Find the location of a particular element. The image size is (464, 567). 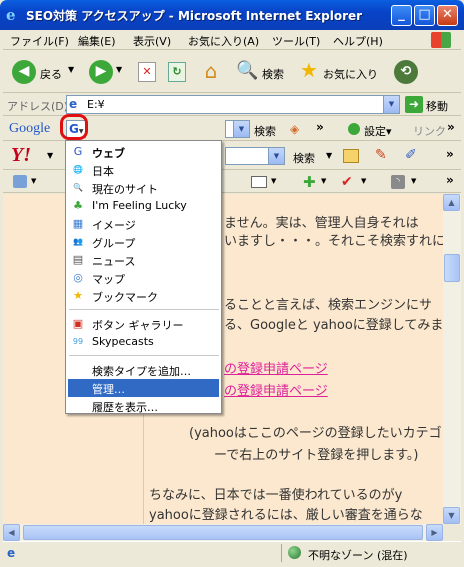

link-chevron-icon: » is located at coordinates (451, 127).